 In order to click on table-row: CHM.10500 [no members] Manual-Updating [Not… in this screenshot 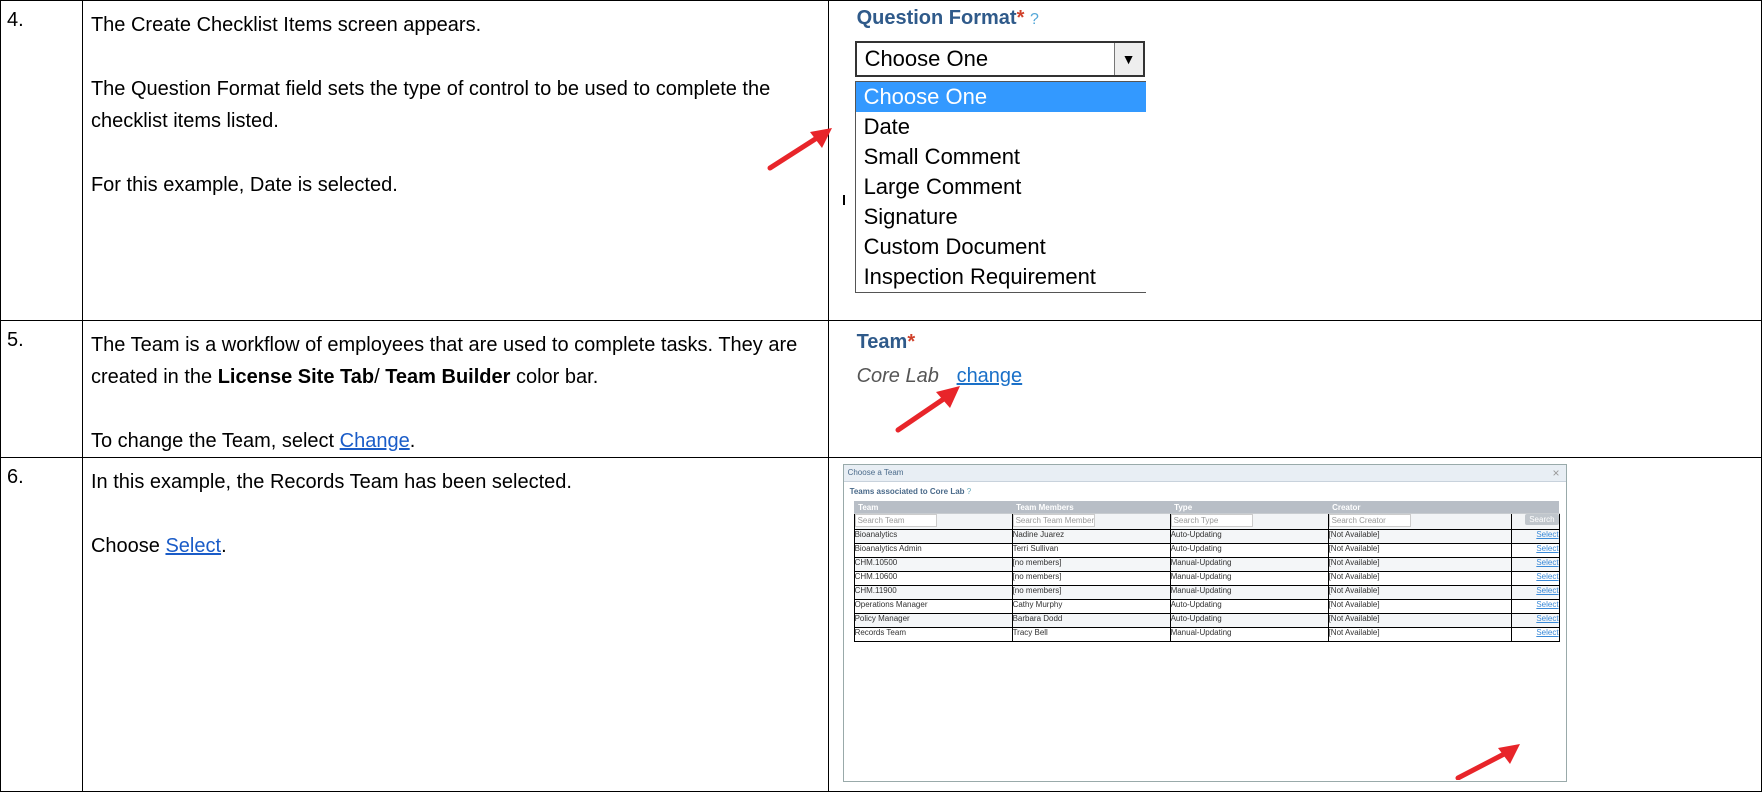, I will do `click(1206, 564)`.